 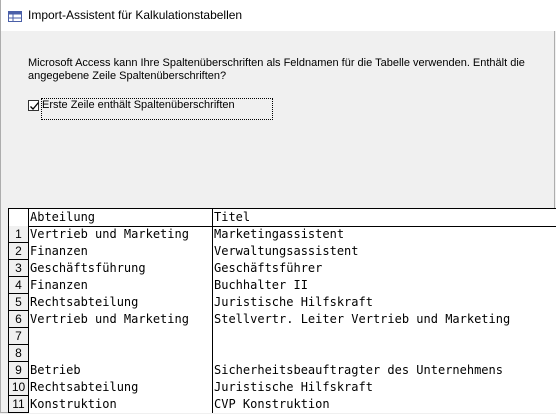 What do you see at coordinates (358, 370) in the screenshot?
I see `cell-titel: Sicherheitsbeauftragter des Unternehmens` at bounding box center [358, 370].